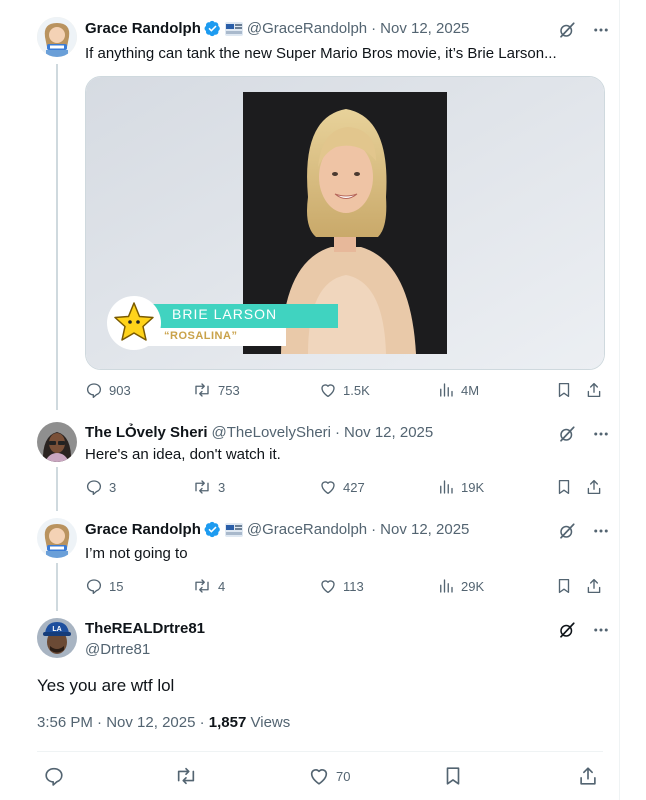 The width and height of the screenshot is (646, 800). What do you see at coordinates (320, 751) in the screenshot?
I see `divider` at bounding box center [320, 751].